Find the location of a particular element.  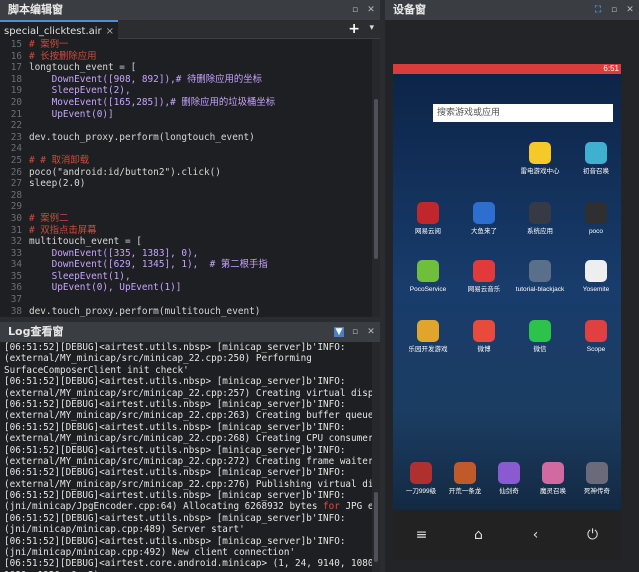

tab-special-clicktest: special_clicktest.air × is located at coordinates (59, 29).